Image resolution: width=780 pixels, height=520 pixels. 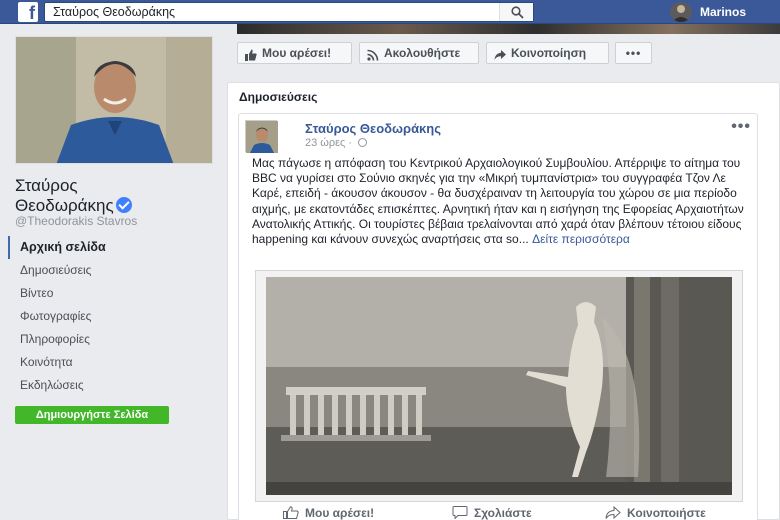 I want to click on follow-button: Ακολουθήστε, so click(x=419, y=53).